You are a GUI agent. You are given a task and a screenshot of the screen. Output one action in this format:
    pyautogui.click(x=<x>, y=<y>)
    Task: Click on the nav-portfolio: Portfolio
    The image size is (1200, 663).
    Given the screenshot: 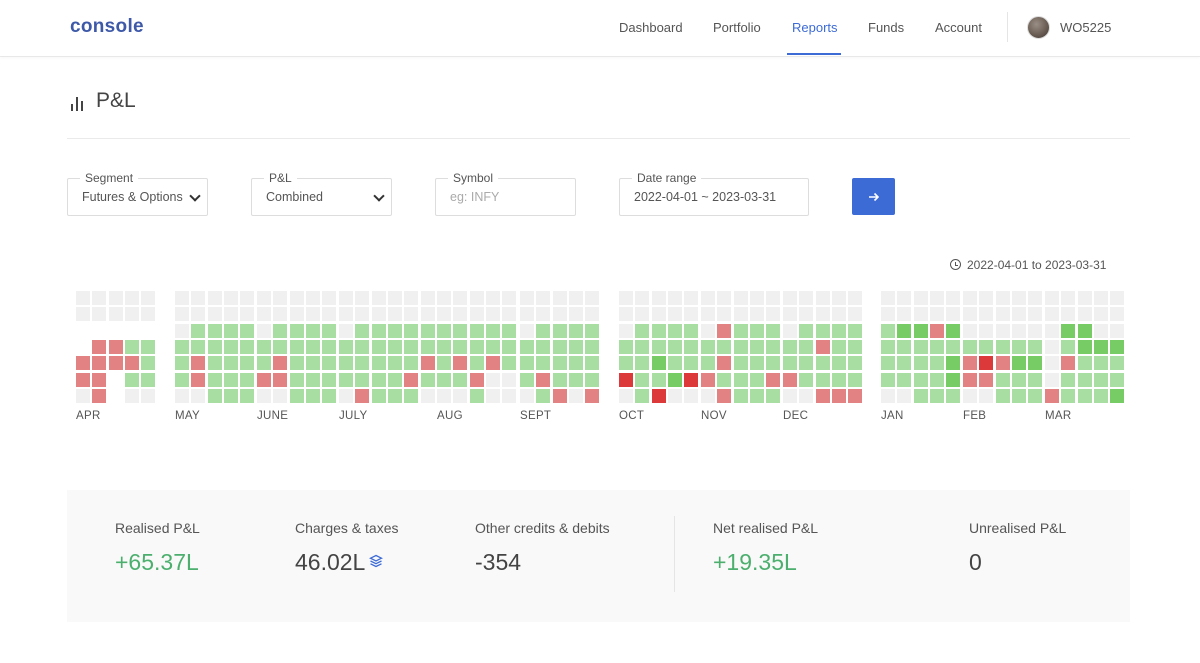 What is the action you would take?
    pyautogui.click(x=737, y=27)
    